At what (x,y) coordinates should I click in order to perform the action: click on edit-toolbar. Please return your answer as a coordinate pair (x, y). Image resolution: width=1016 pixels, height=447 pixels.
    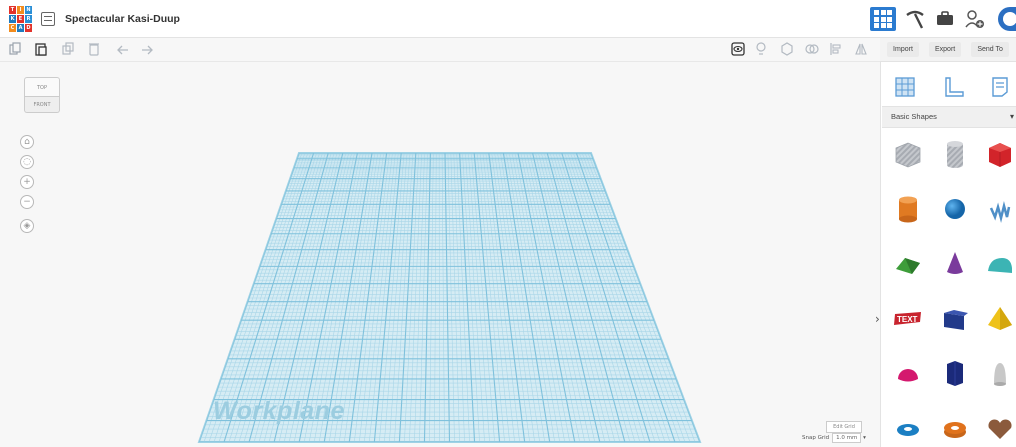
    Looking at the image, I should click on (440, 50).